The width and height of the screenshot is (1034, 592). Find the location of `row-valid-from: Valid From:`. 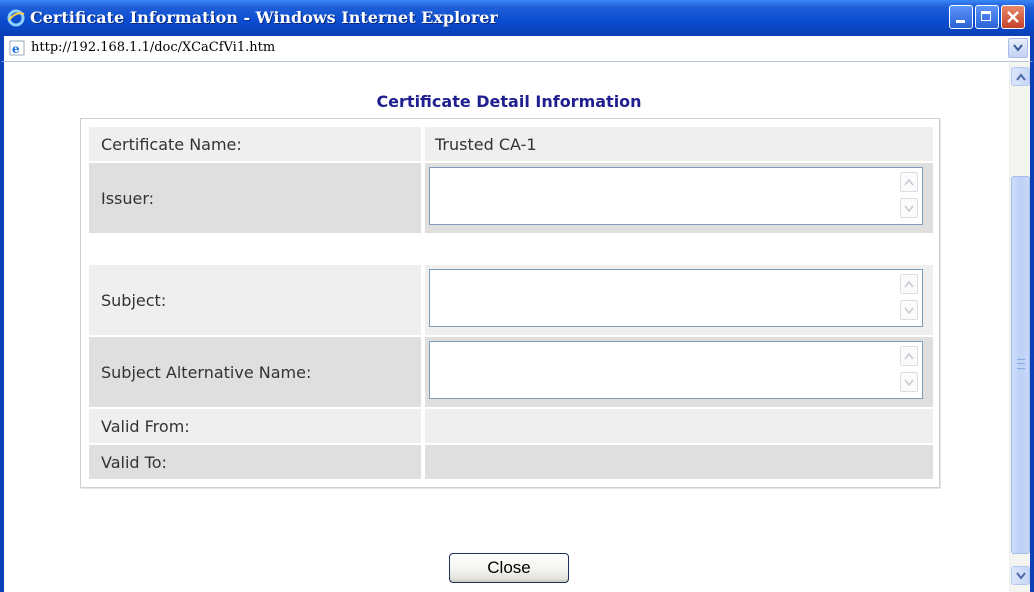

row-valid-from: Valid From: is located at coordinates (511, 426).